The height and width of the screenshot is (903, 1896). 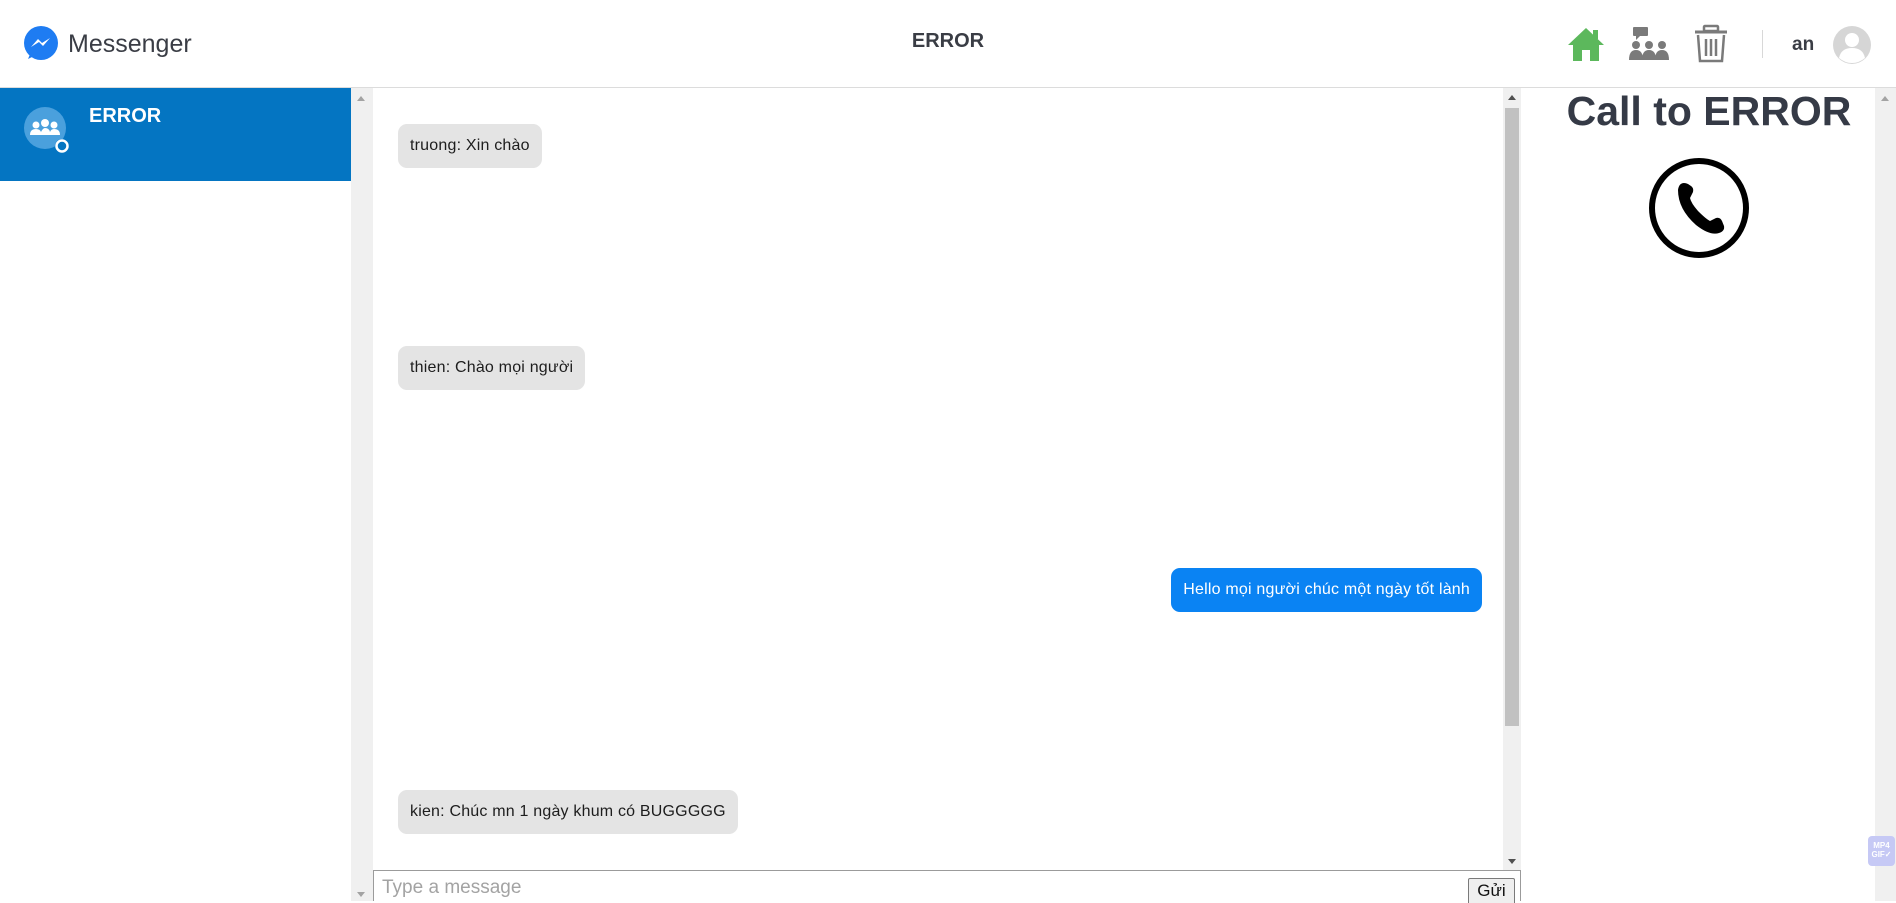 I want to click on send-button: Gửi, so click(x=1491, y=890).